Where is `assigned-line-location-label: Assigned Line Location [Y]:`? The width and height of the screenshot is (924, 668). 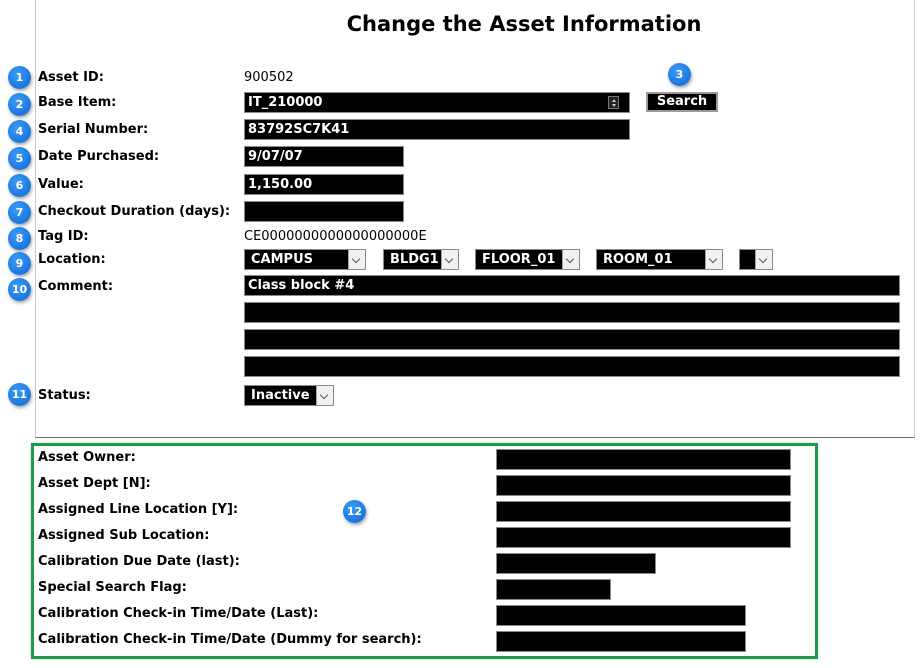 assigned-line-location-label: Assigned Line Location [Y]: is located at coordinates (138, 509).